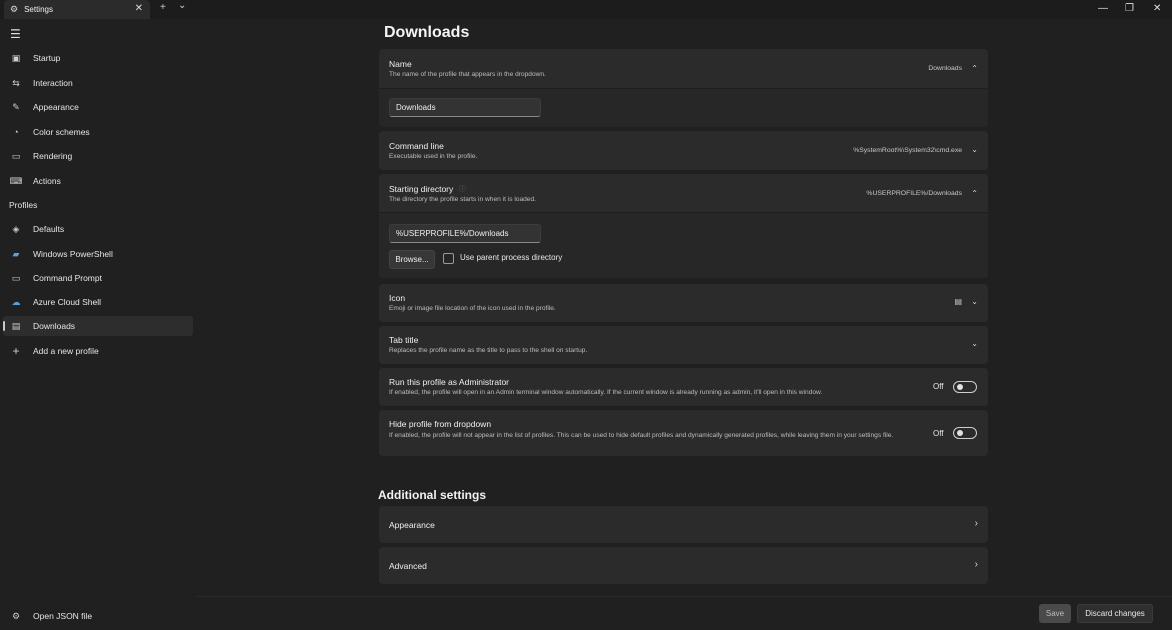  I want to click on command-line-desc: Executable used in the profile., so click(433, 156).